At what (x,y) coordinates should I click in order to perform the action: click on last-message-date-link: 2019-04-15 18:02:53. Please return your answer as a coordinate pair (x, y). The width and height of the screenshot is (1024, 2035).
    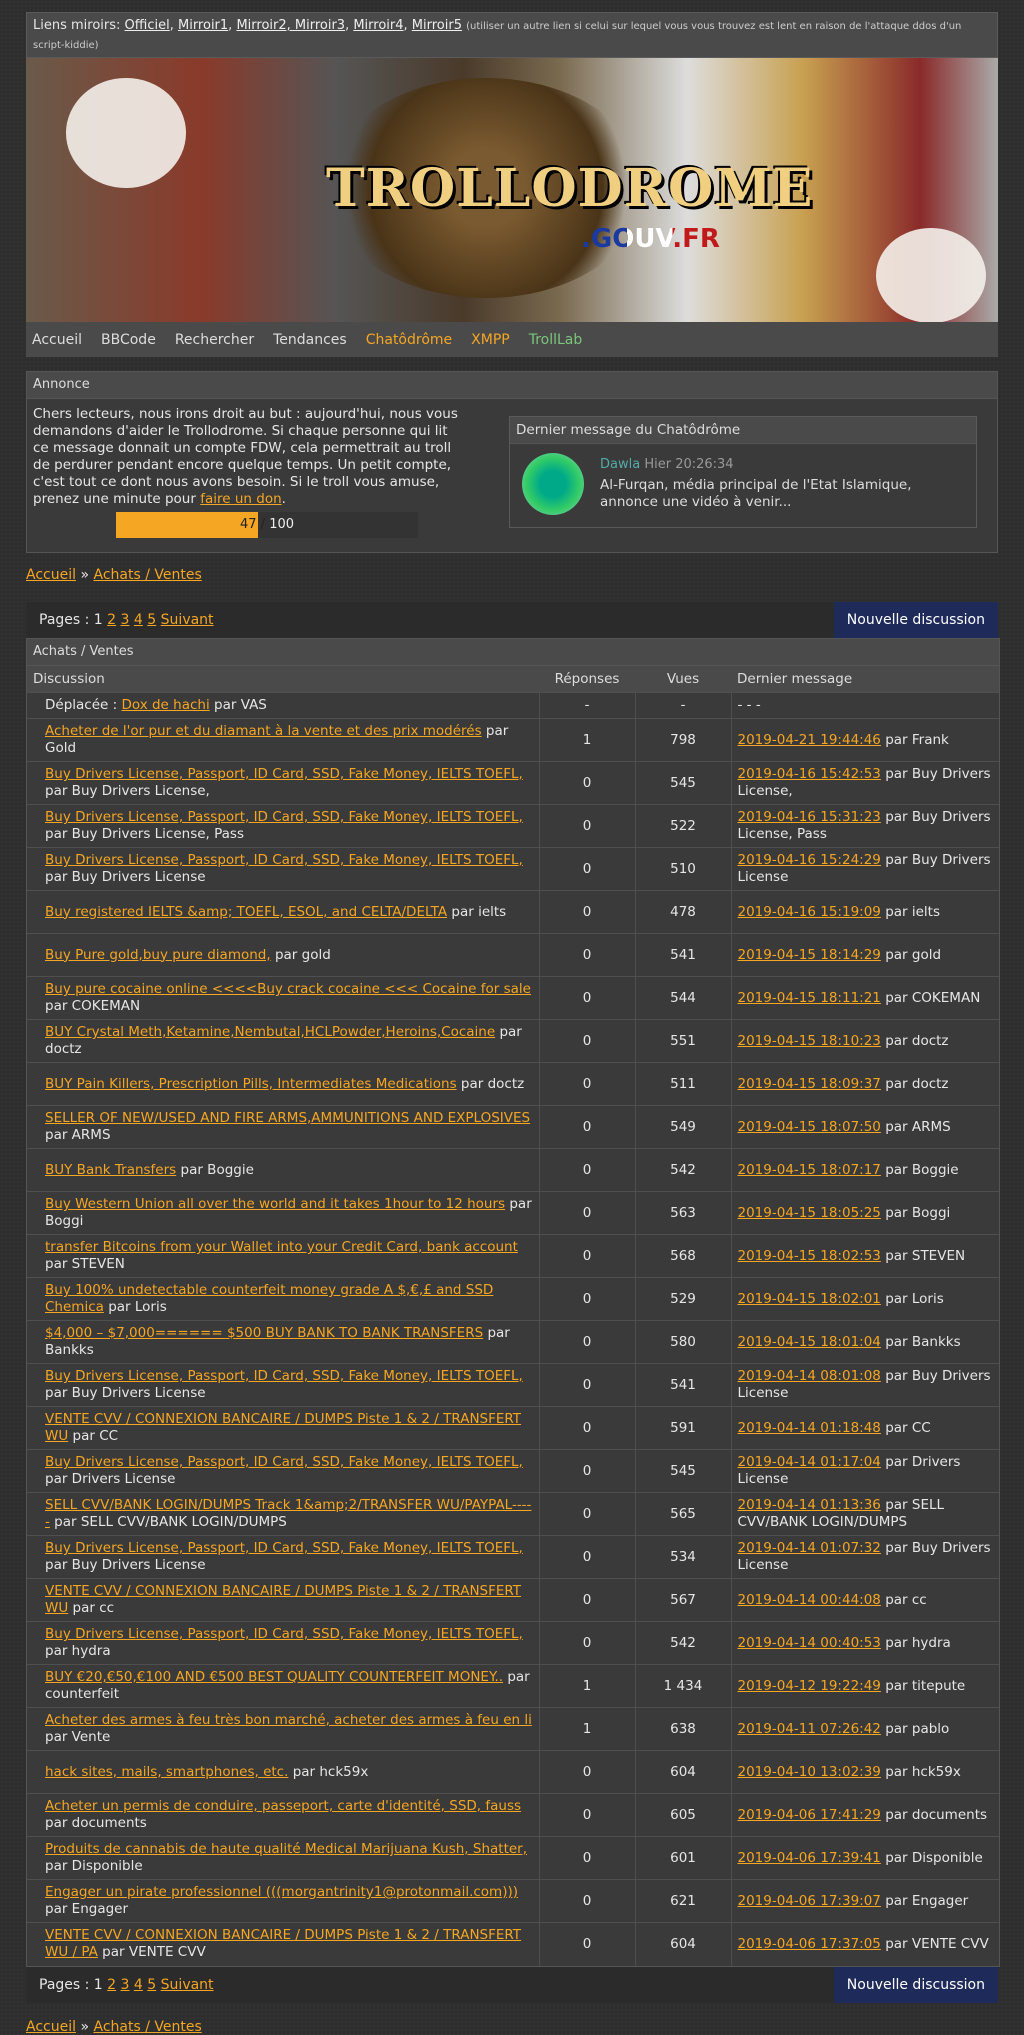
    Looking at the image, I should click on (809, 1256).